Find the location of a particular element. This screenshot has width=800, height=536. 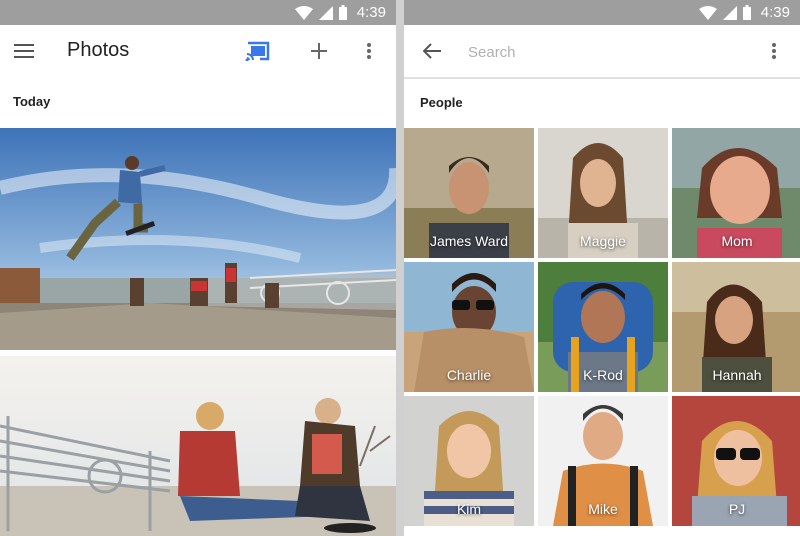

person-name: Mike is located at coordinates (603, 509).